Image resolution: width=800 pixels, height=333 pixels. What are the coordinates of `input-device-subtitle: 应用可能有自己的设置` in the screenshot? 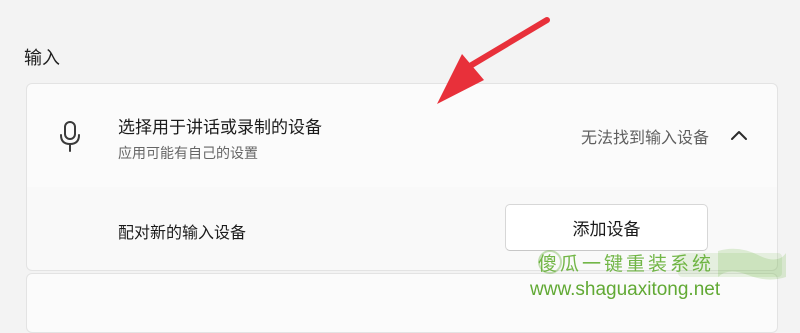 It's located at (188, 154).